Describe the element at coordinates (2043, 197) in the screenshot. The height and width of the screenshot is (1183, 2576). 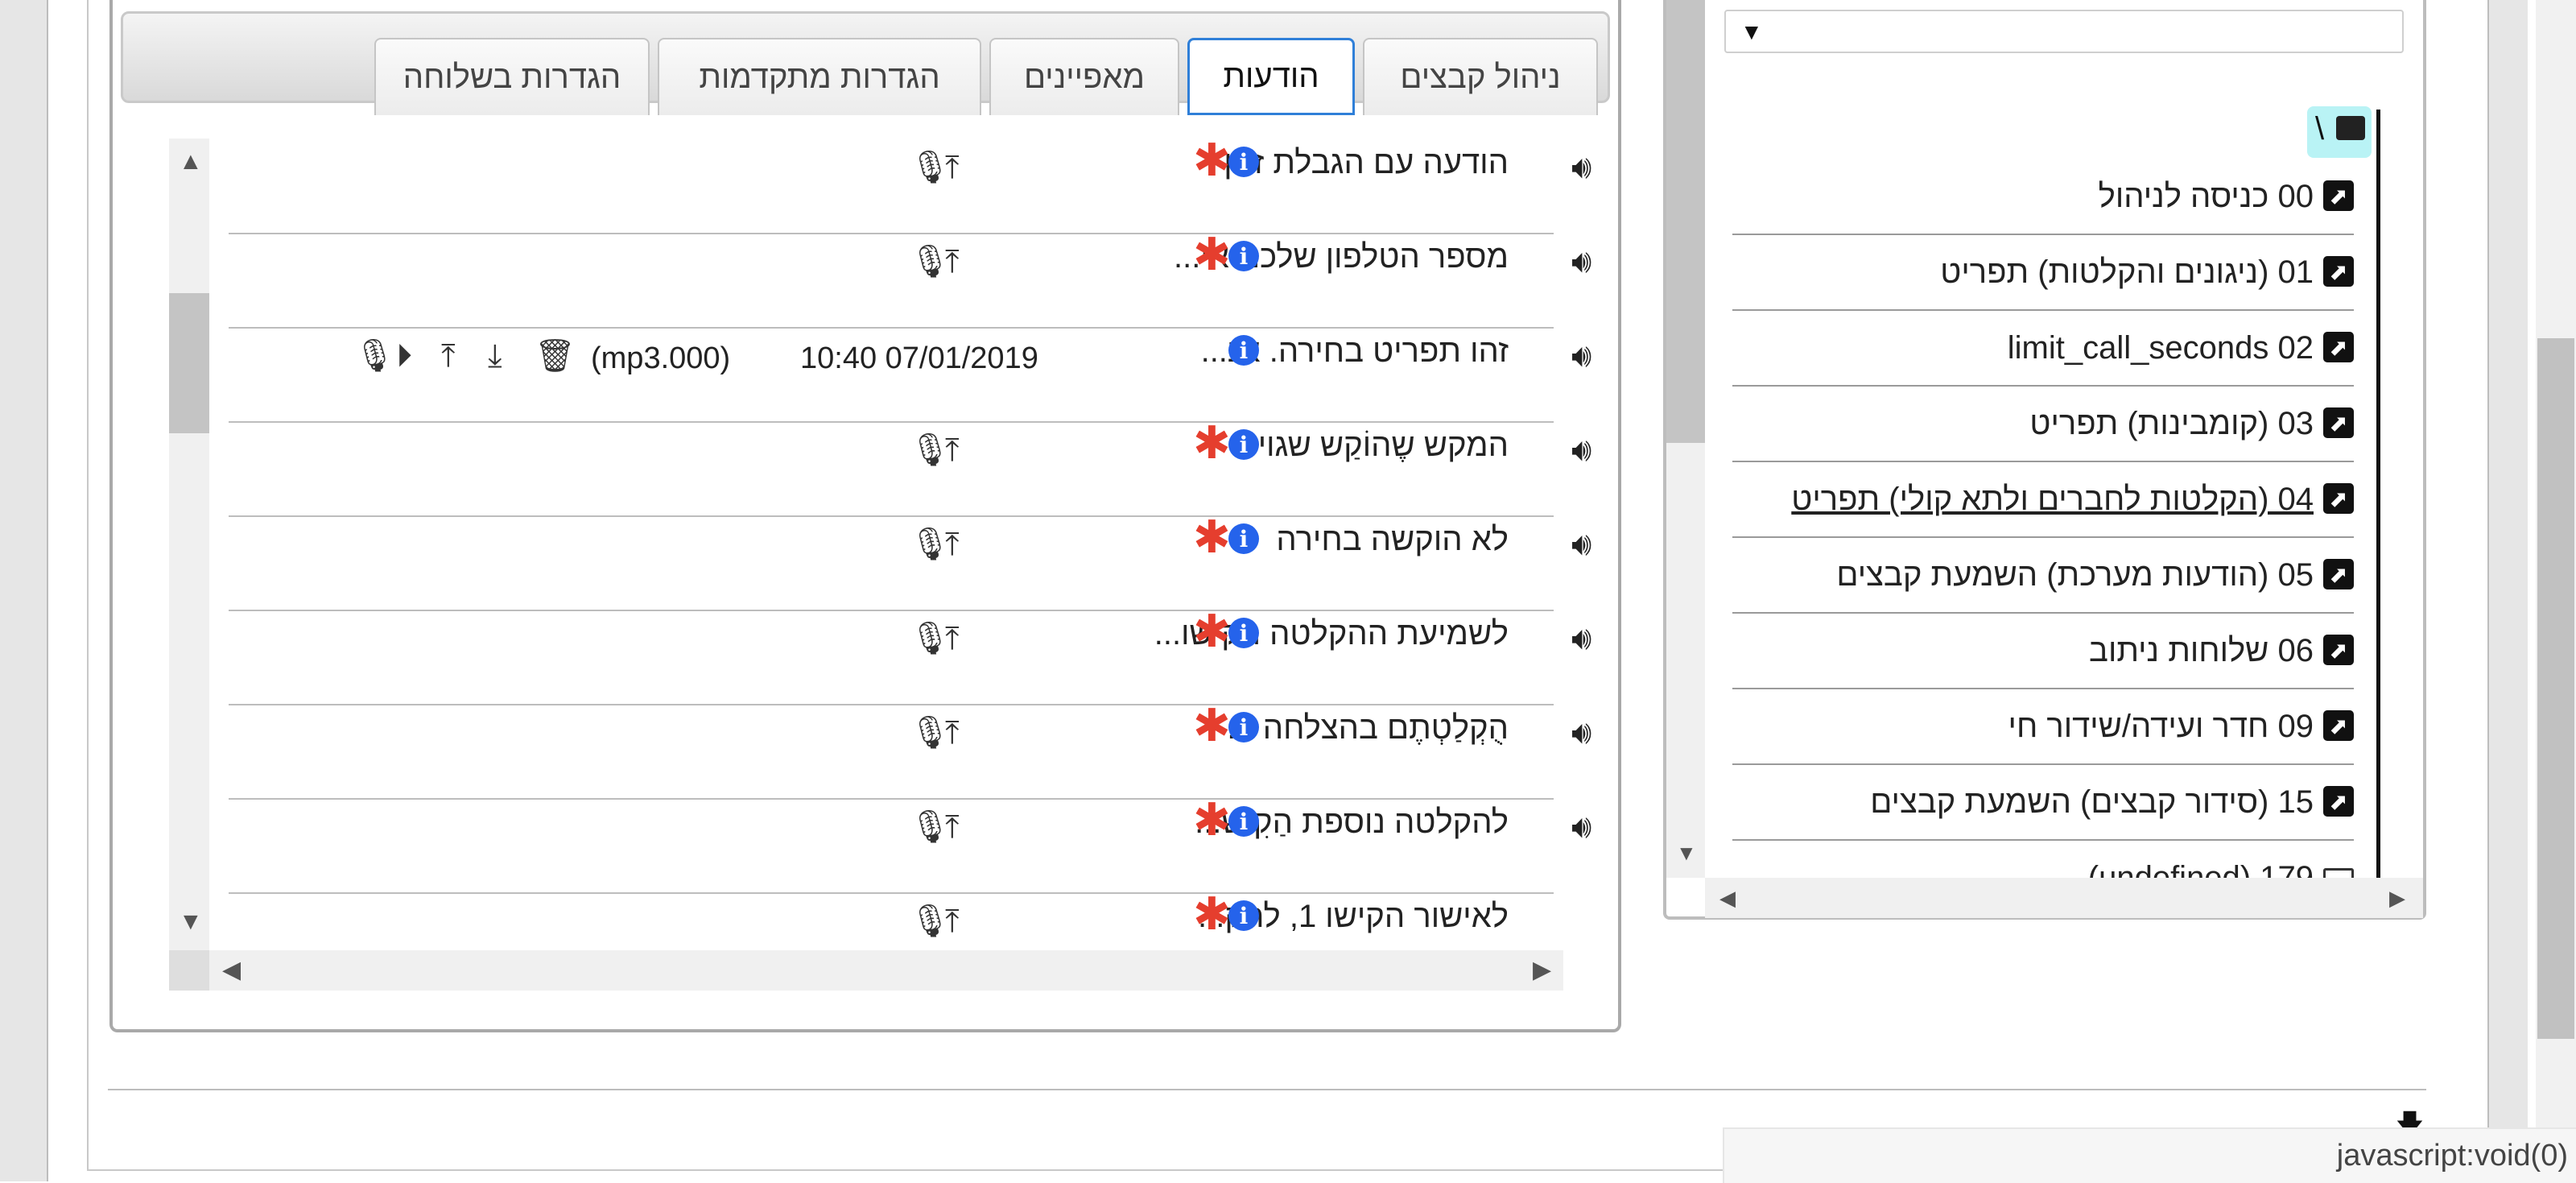
I see `tree-item: ⬈ 00 כניסה לניהול` at that location.